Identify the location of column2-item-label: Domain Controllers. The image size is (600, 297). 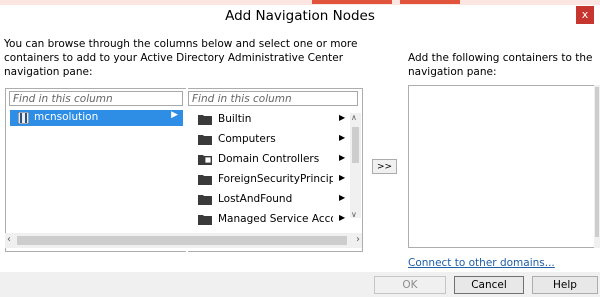
(269, 159).